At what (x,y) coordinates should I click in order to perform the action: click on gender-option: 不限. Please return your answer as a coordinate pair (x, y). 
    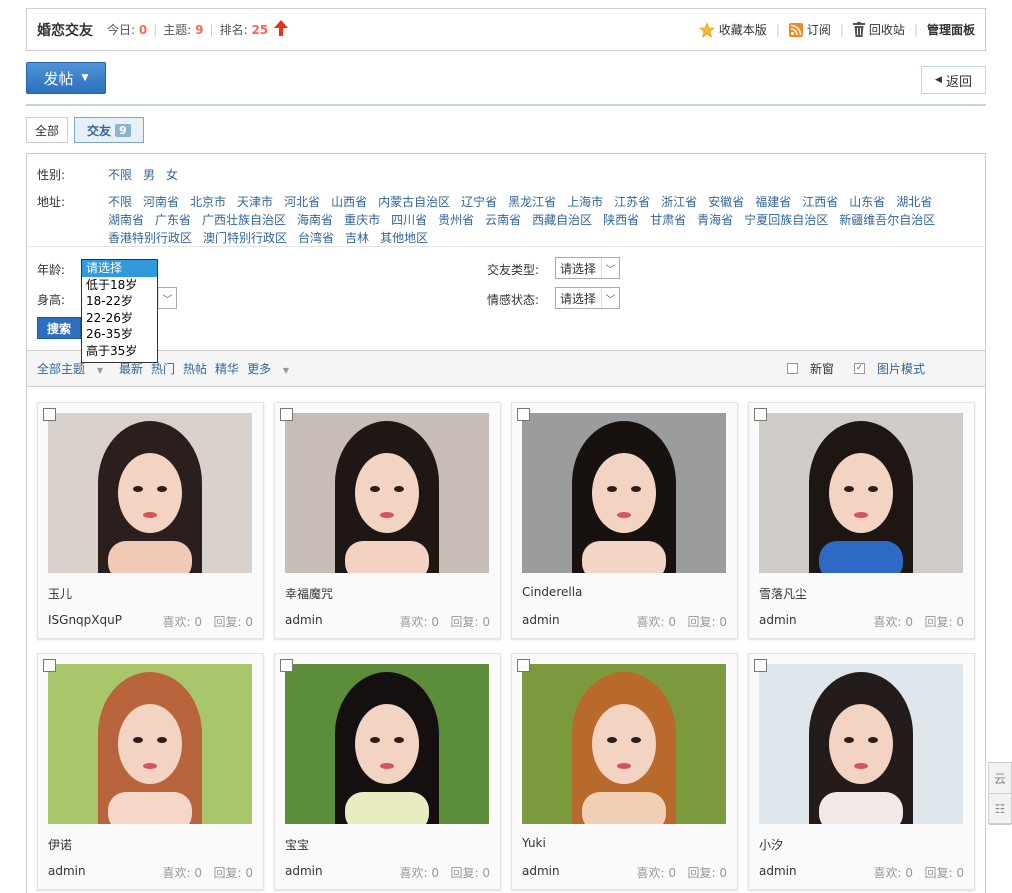
    Looking at the image, I should click on (120, 175).